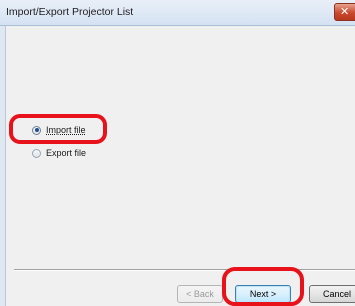 This screenshot has width=355, height=306. I want to click on window-title: Import/Export Projector List, so click(70, 12).